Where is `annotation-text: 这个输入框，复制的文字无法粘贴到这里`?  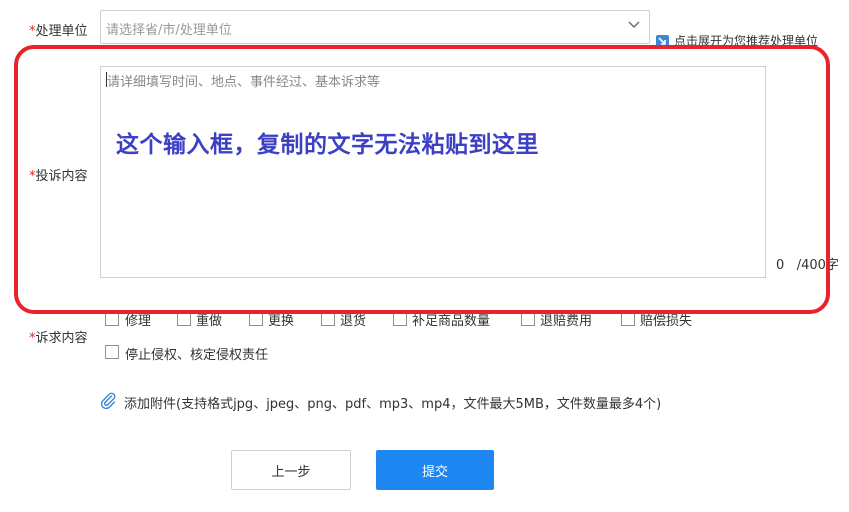 annotation-text: 这个输入框，复制的文字无法粘贴到这里 is located at coordinates (327, 145).